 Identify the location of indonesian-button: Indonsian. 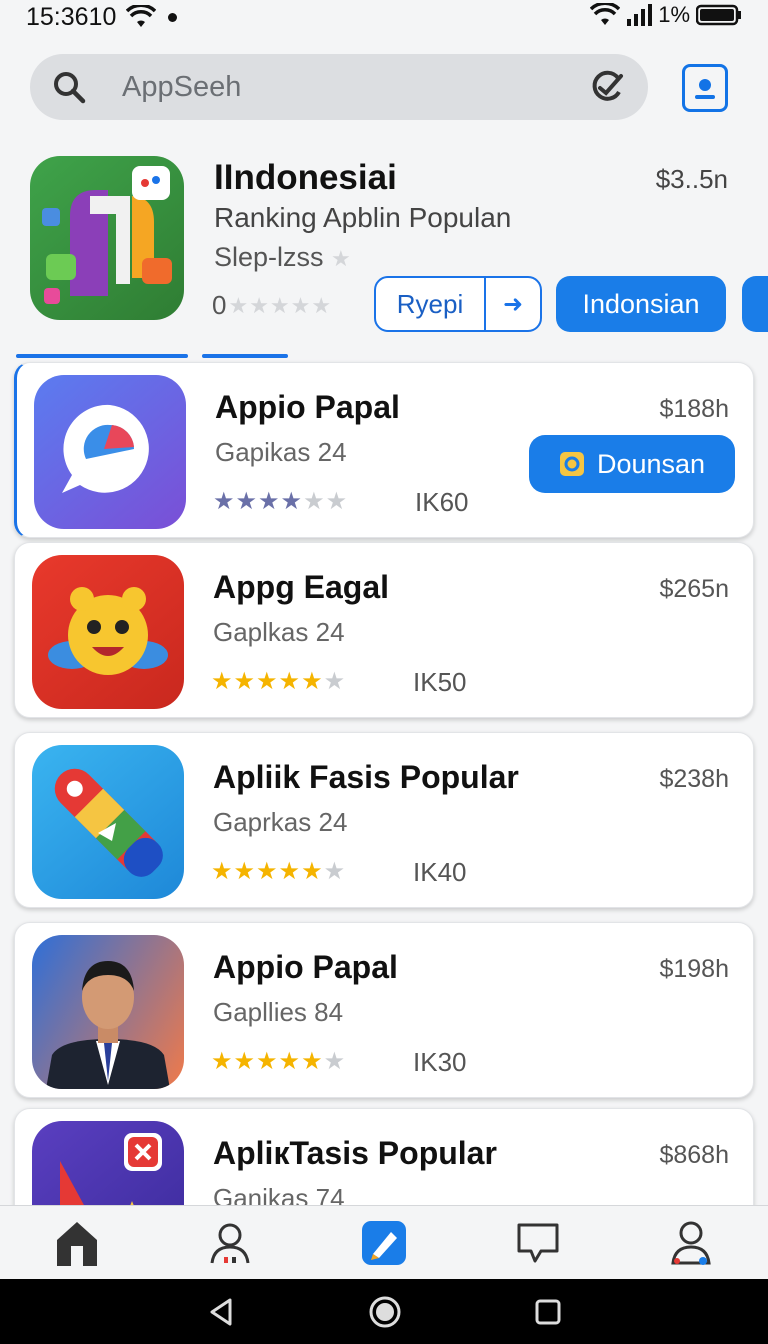
(641, 304).